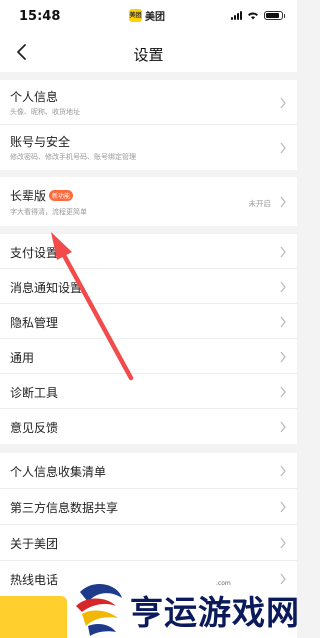 The image size is (320, 638). I want to click on annotation-arrow-icon, so click(92, 306).